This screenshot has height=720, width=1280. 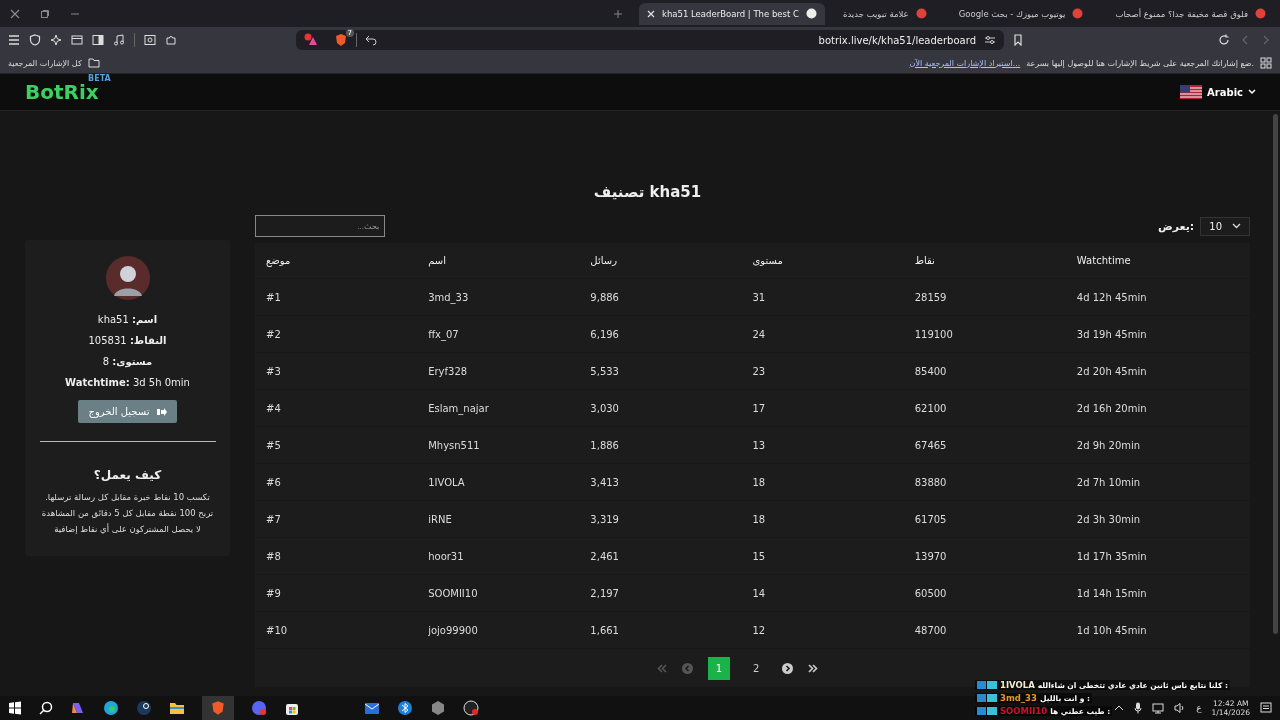 I want to click on favicon-icon, so click(x=811, y=13).